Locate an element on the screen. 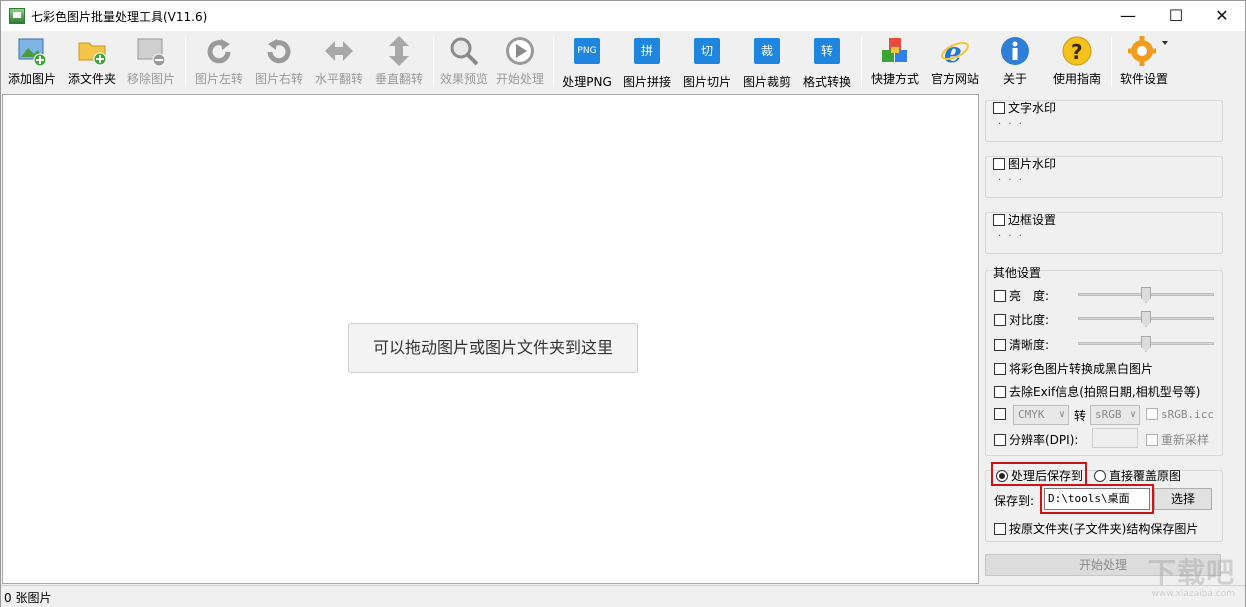  border-settings-option: 边框设置 is located at coordinates (1024, 219).